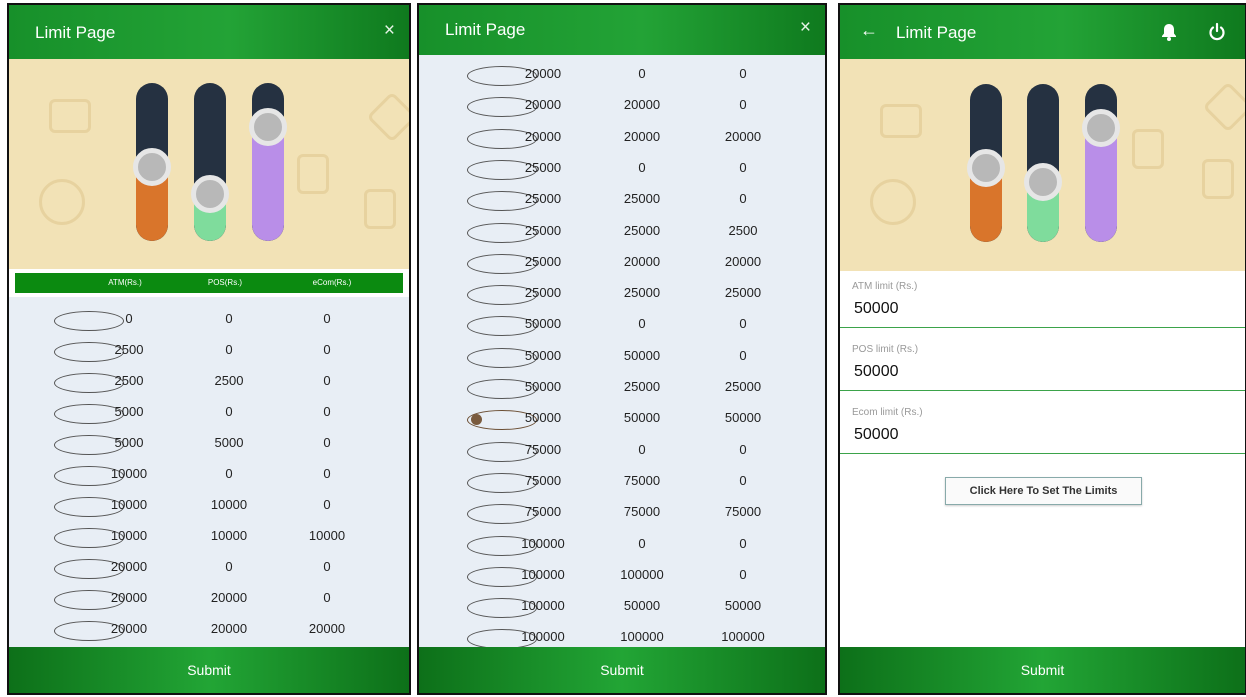 The width and height of the screenshot is (1246, 697). Describe the element at coordinates (622, 417) in the screenshot. I see `list-item: 50000 50000 50000` at that location.